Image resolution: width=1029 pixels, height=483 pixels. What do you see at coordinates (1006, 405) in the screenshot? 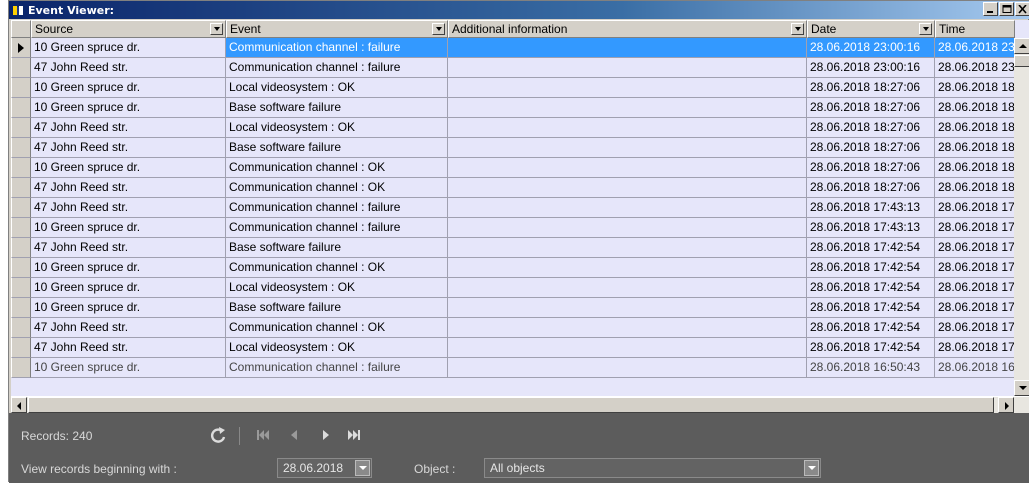
I see `scroll-right-button` at bounding box center [1006, 405].